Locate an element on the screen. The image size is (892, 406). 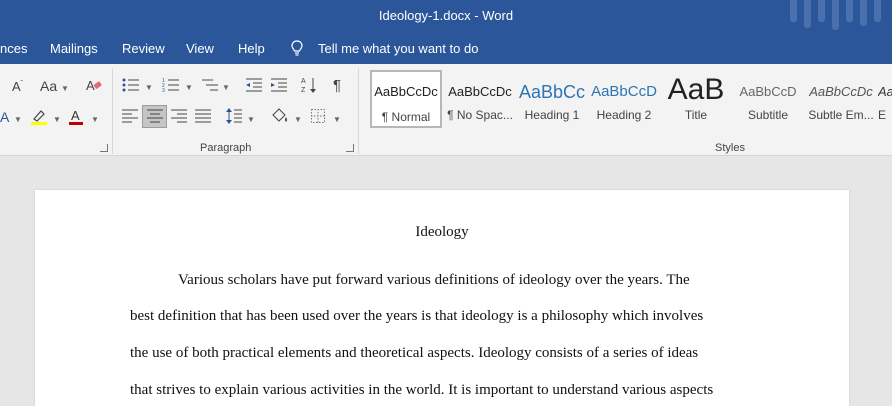
style-preview: Aa is located at coordinates (885, 91).